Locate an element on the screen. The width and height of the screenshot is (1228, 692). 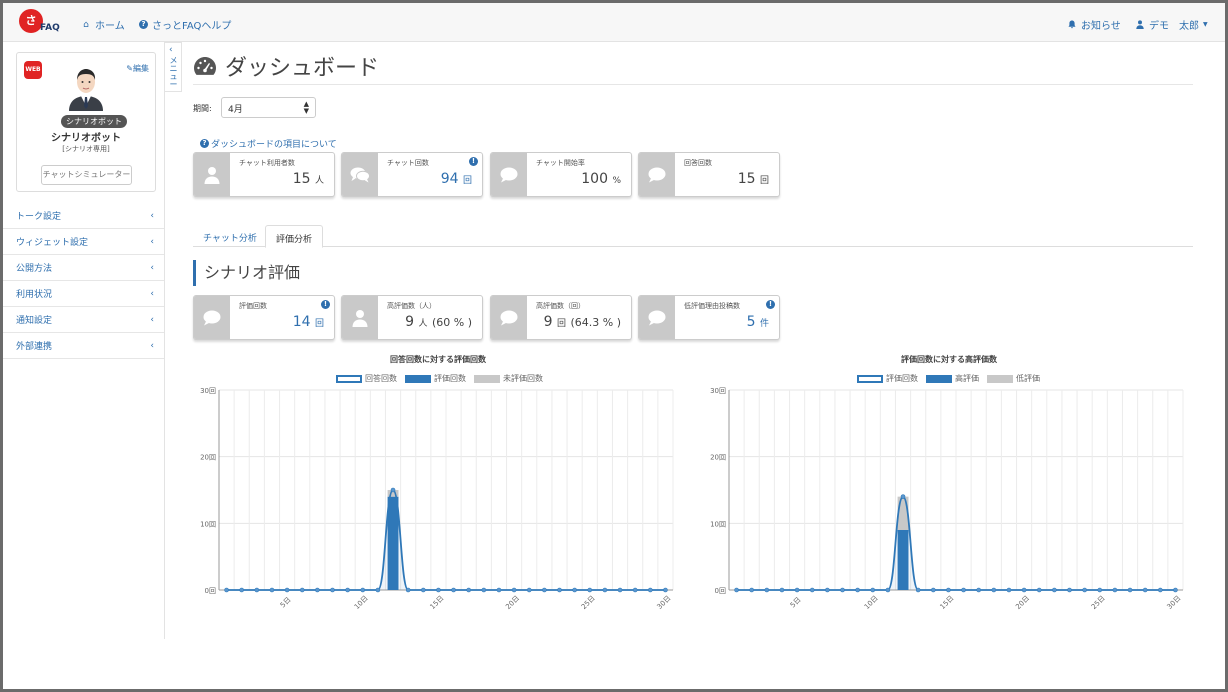
stat-value: 94 回 is located at coordinates (456, 179).